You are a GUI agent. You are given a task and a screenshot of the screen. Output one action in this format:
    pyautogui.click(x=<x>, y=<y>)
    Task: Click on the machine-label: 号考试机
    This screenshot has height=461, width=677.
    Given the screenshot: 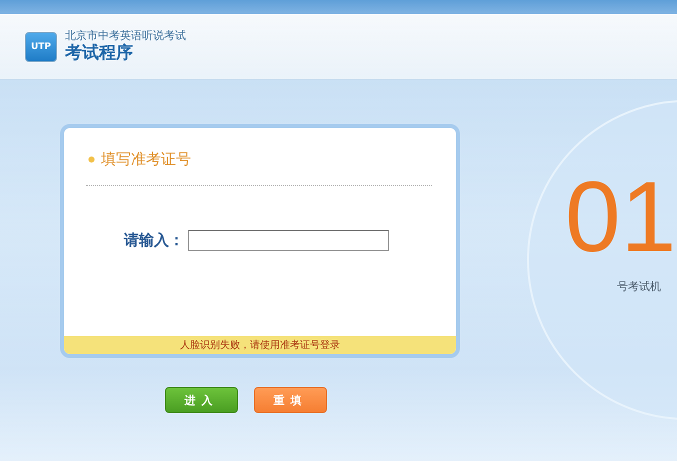 What is the action you would take?
    pyautogui.click(x=639, y=286)
    